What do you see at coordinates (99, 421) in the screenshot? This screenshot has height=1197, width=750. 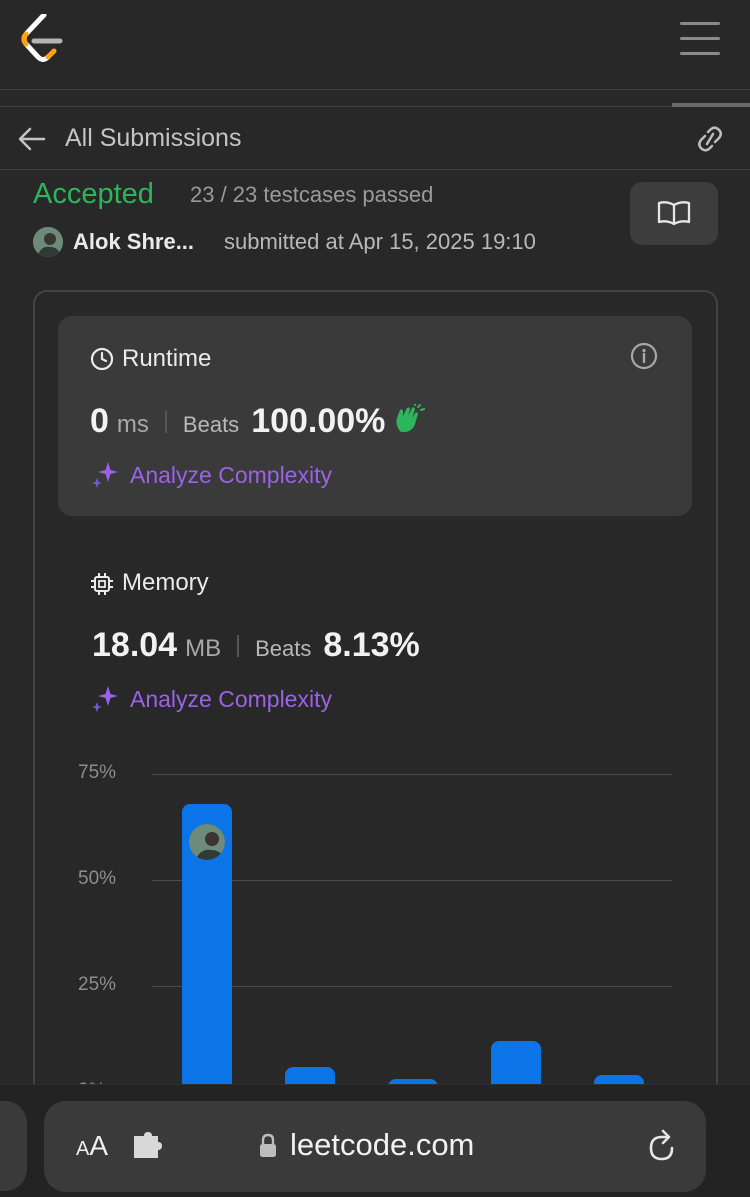 I see `runtime-value: 0` at bounding box center [99, 421].